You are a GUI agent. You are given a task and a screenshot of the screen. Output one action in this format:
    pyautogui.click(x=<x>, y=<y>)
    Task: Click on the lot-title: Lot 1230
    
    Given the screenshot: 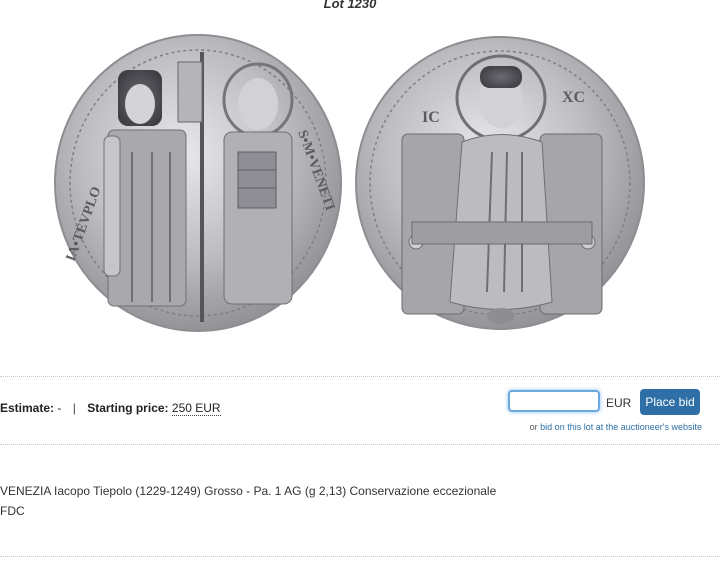 What is the action you would take?
    pyautogui.click(x=350, y=5)
    